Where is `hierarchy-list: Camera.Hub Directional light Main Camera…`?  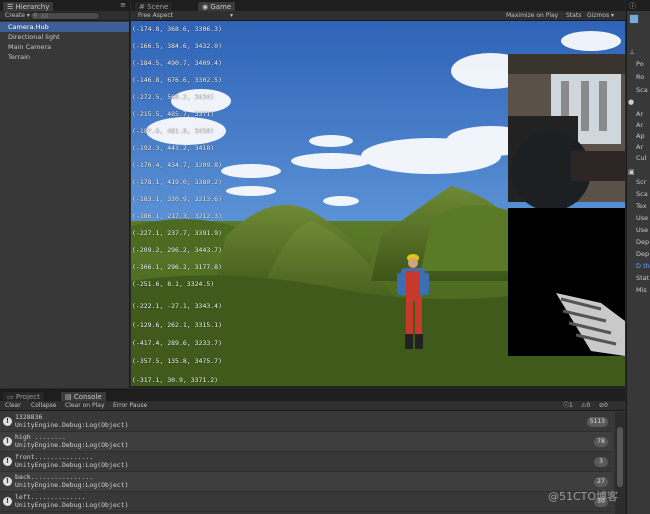
hierarchy-list: Camera.Hub Directional light Main Camera… is located at coordinates (64, 42).